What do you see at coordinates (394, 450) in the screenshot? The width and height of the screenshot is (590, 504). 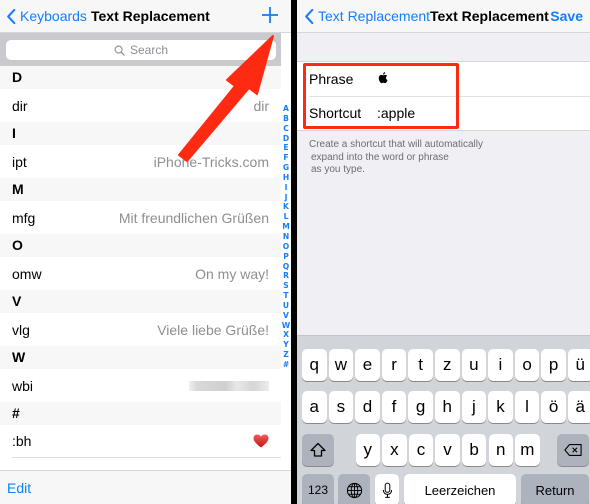 I see `key-x: x` at bounding box center [394, 450].